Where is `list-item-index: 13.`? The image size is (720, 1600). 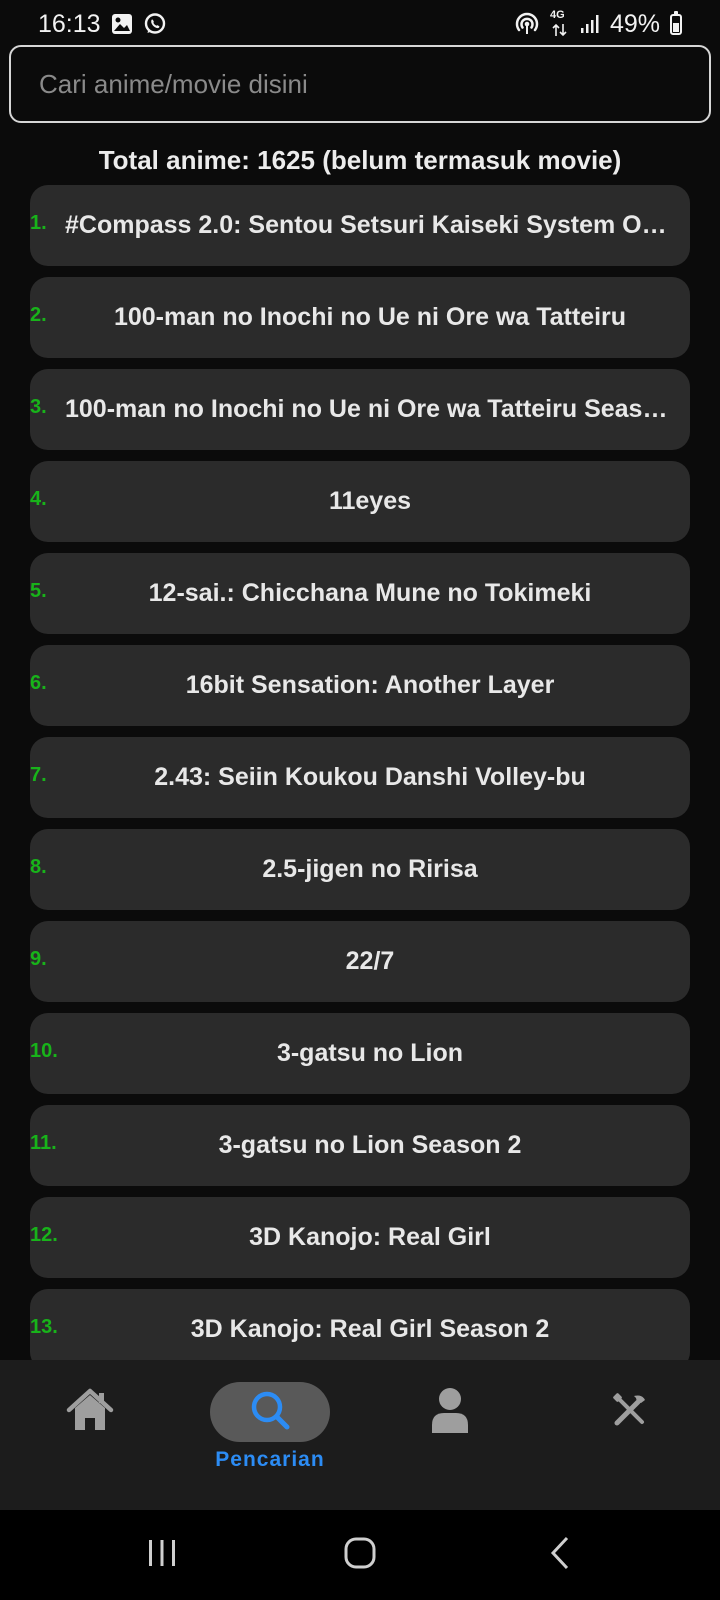
list-item-index: 13. is located at coordinates (44, 1327).